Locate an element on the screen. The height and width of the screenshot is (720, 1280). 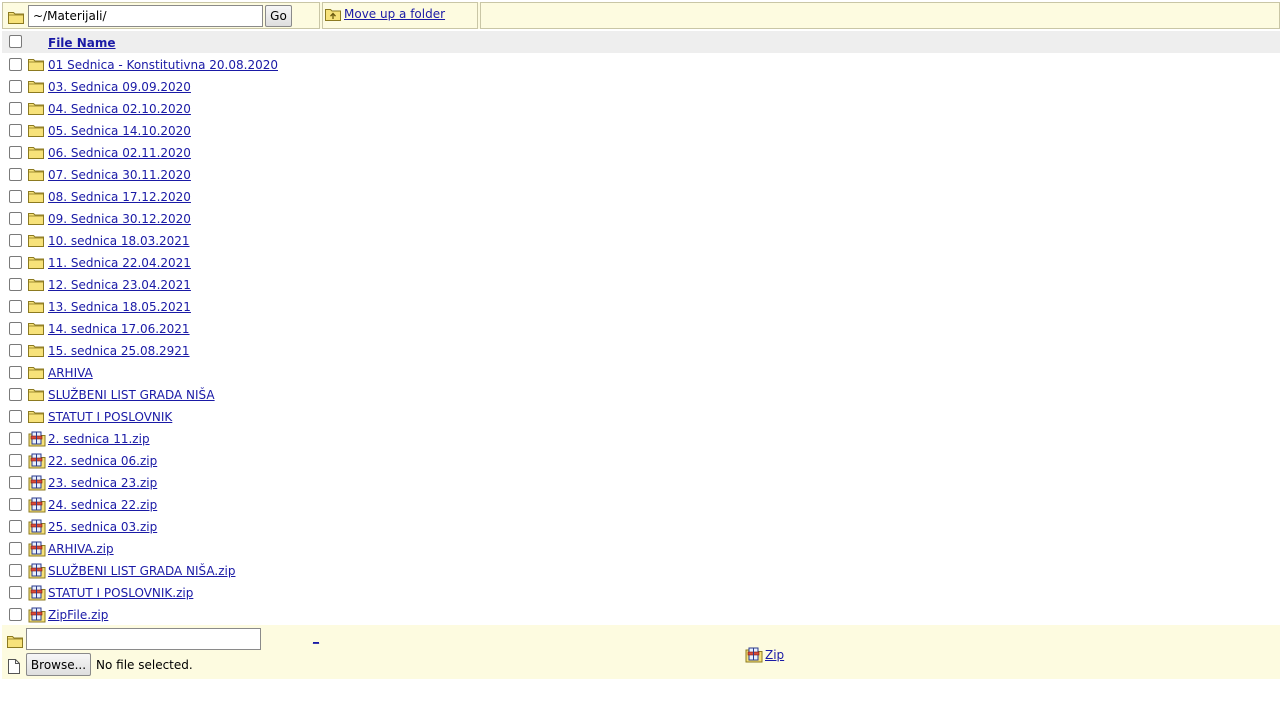
folder-link: 11. Sednica 22.04.2021 is located at coordinates (119, 263).